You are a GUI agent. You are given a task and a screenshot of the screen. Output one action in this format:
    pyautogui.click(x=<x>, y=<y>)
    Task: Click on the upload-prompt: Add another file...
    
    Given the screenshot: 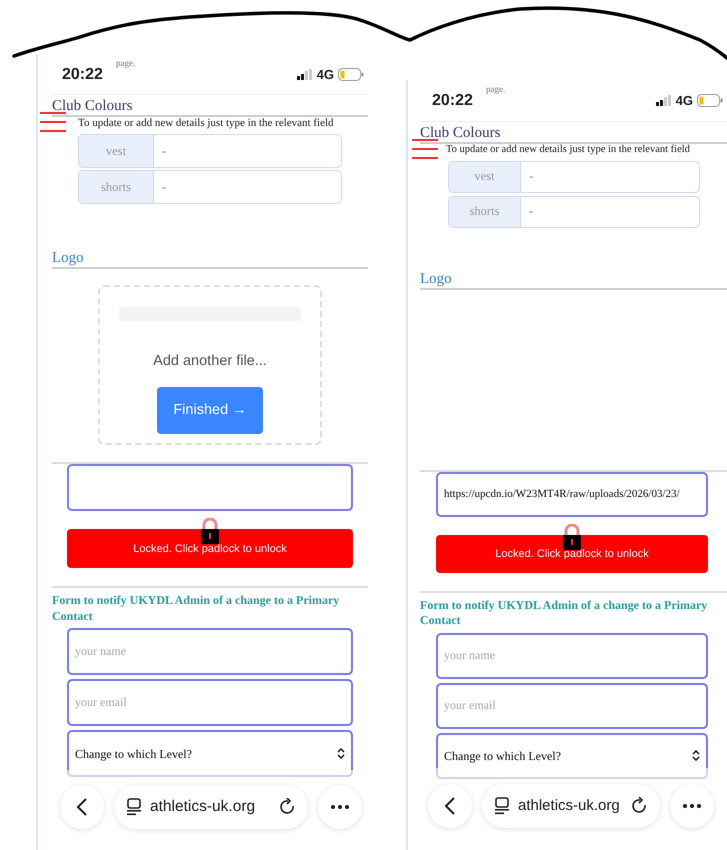 What is the action you would take?
    pyautogui.click(x=210, y=362)
    